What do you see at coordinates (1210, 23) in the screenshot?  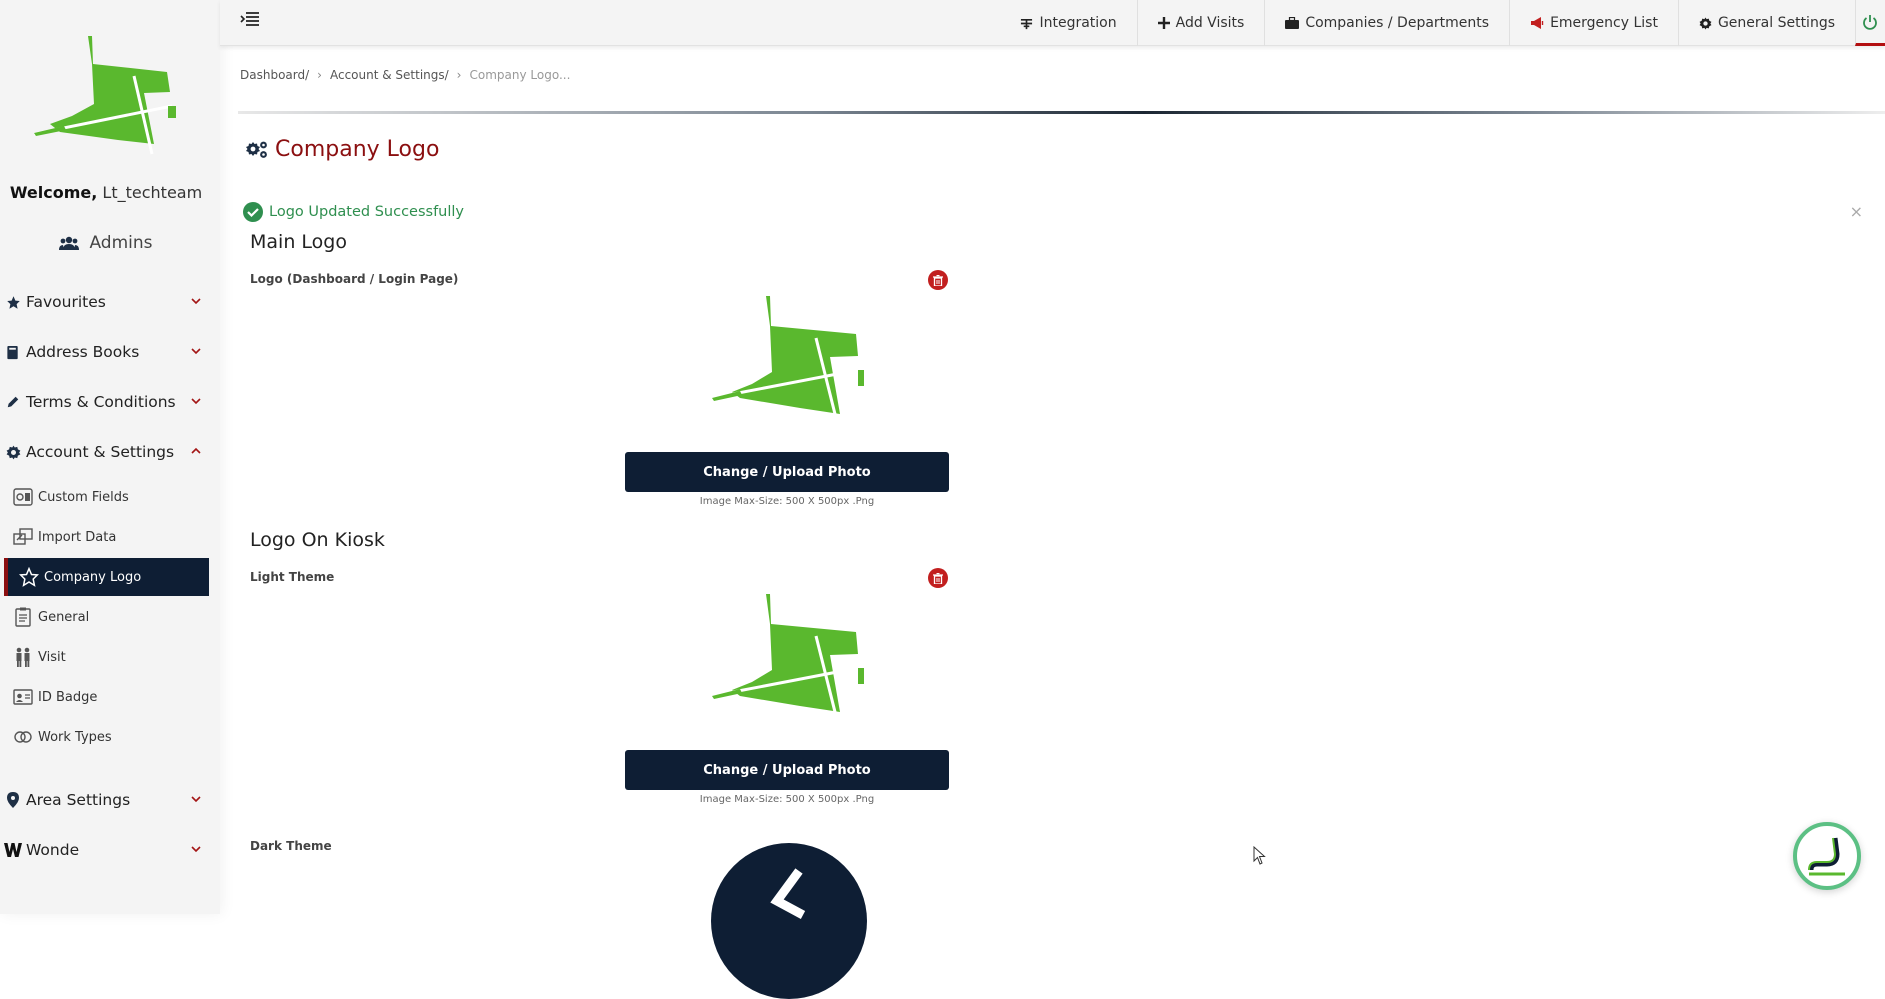 I see `nav-add-visits-label: Add Visits` at bounding box center [1210, 23].